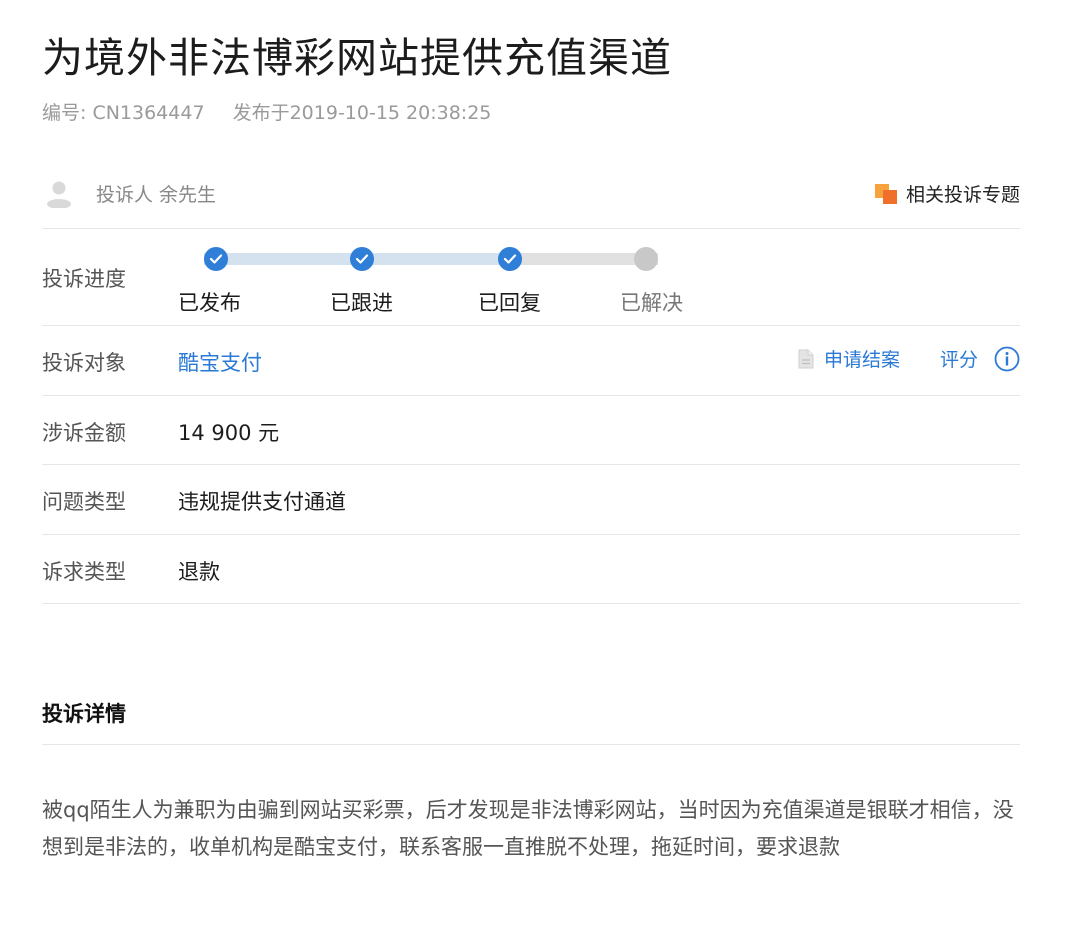  Describe the element at coordinates (156, 195) in the screenshot. I see `complainant-name: 投诉人 余先生` at that location.